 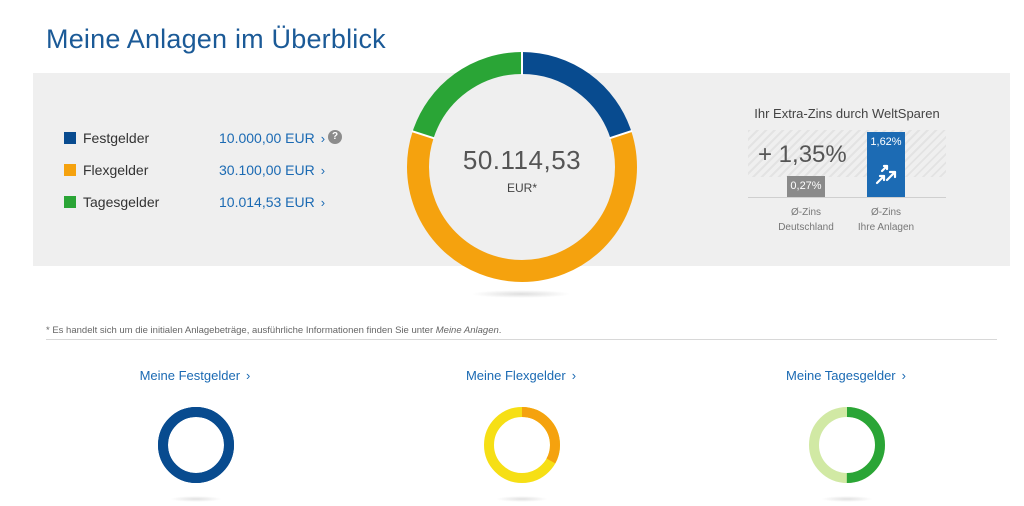 What do you see at coordinates (70, 170) in the screenshot?
I see `flexgelder-swatch` at bounding box center [70, 170].